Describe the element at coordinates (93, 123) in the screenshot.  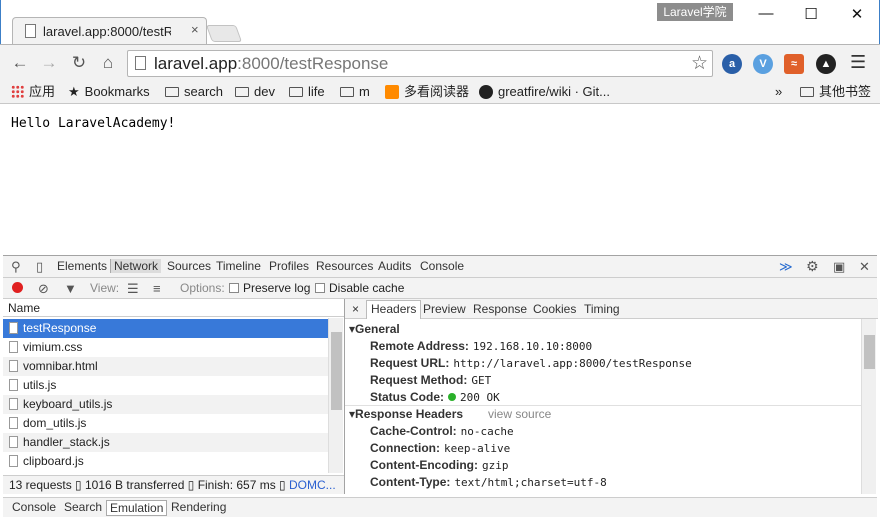
I see `page-body-text: Hello LaravelAcademy!` at that location.